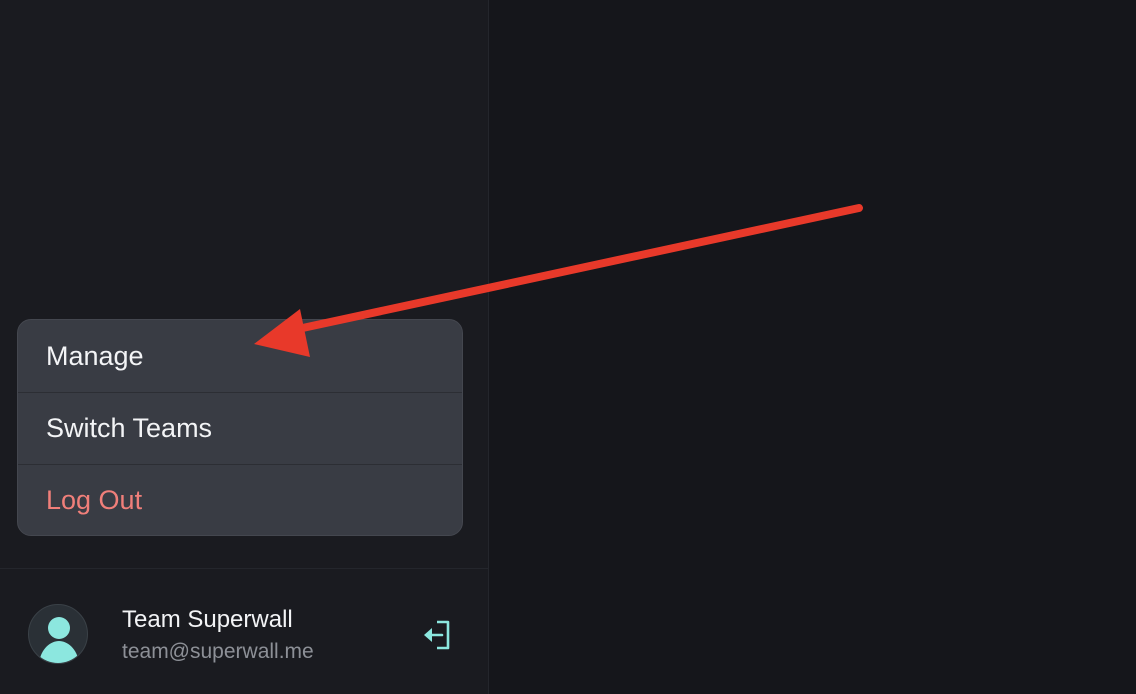 This screenshot has height=694, width=1136. I want to click on account-footer: Team Superwall team@superwall.me, so click(244, 631).